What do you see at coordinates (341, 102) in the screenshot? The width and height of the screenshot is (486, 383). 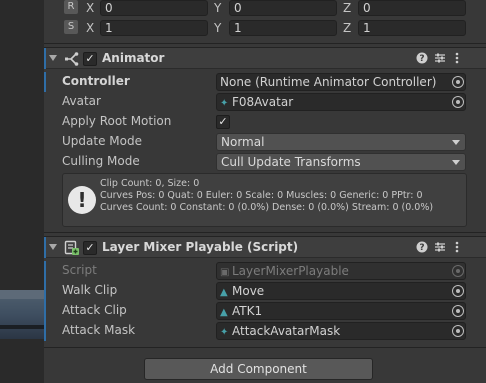 I see `avatar-field: ✦ F08Avatar` at bounding box center [341, 102].